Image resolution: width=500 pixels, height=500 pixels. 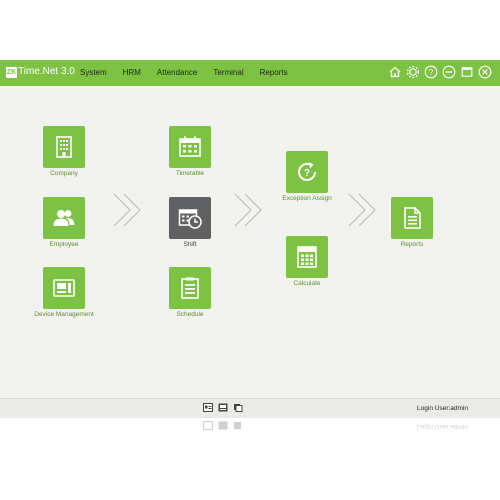 I want to click on exception-assign-label: Exception Assign, so click(x=307, y=198).